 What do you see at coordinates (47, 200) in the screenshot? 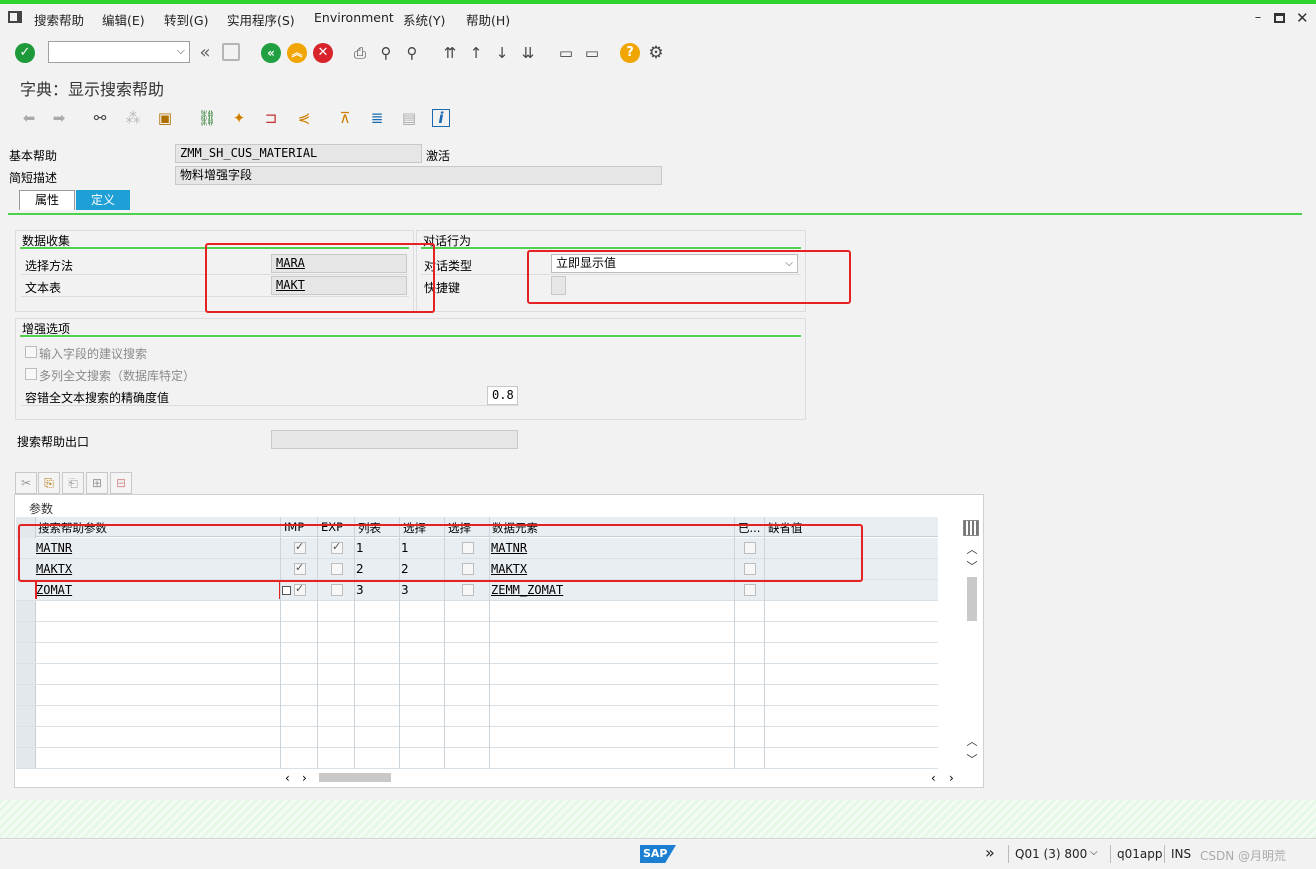
I see `tab-attributes: 属性` at bounding box center [47, 200].